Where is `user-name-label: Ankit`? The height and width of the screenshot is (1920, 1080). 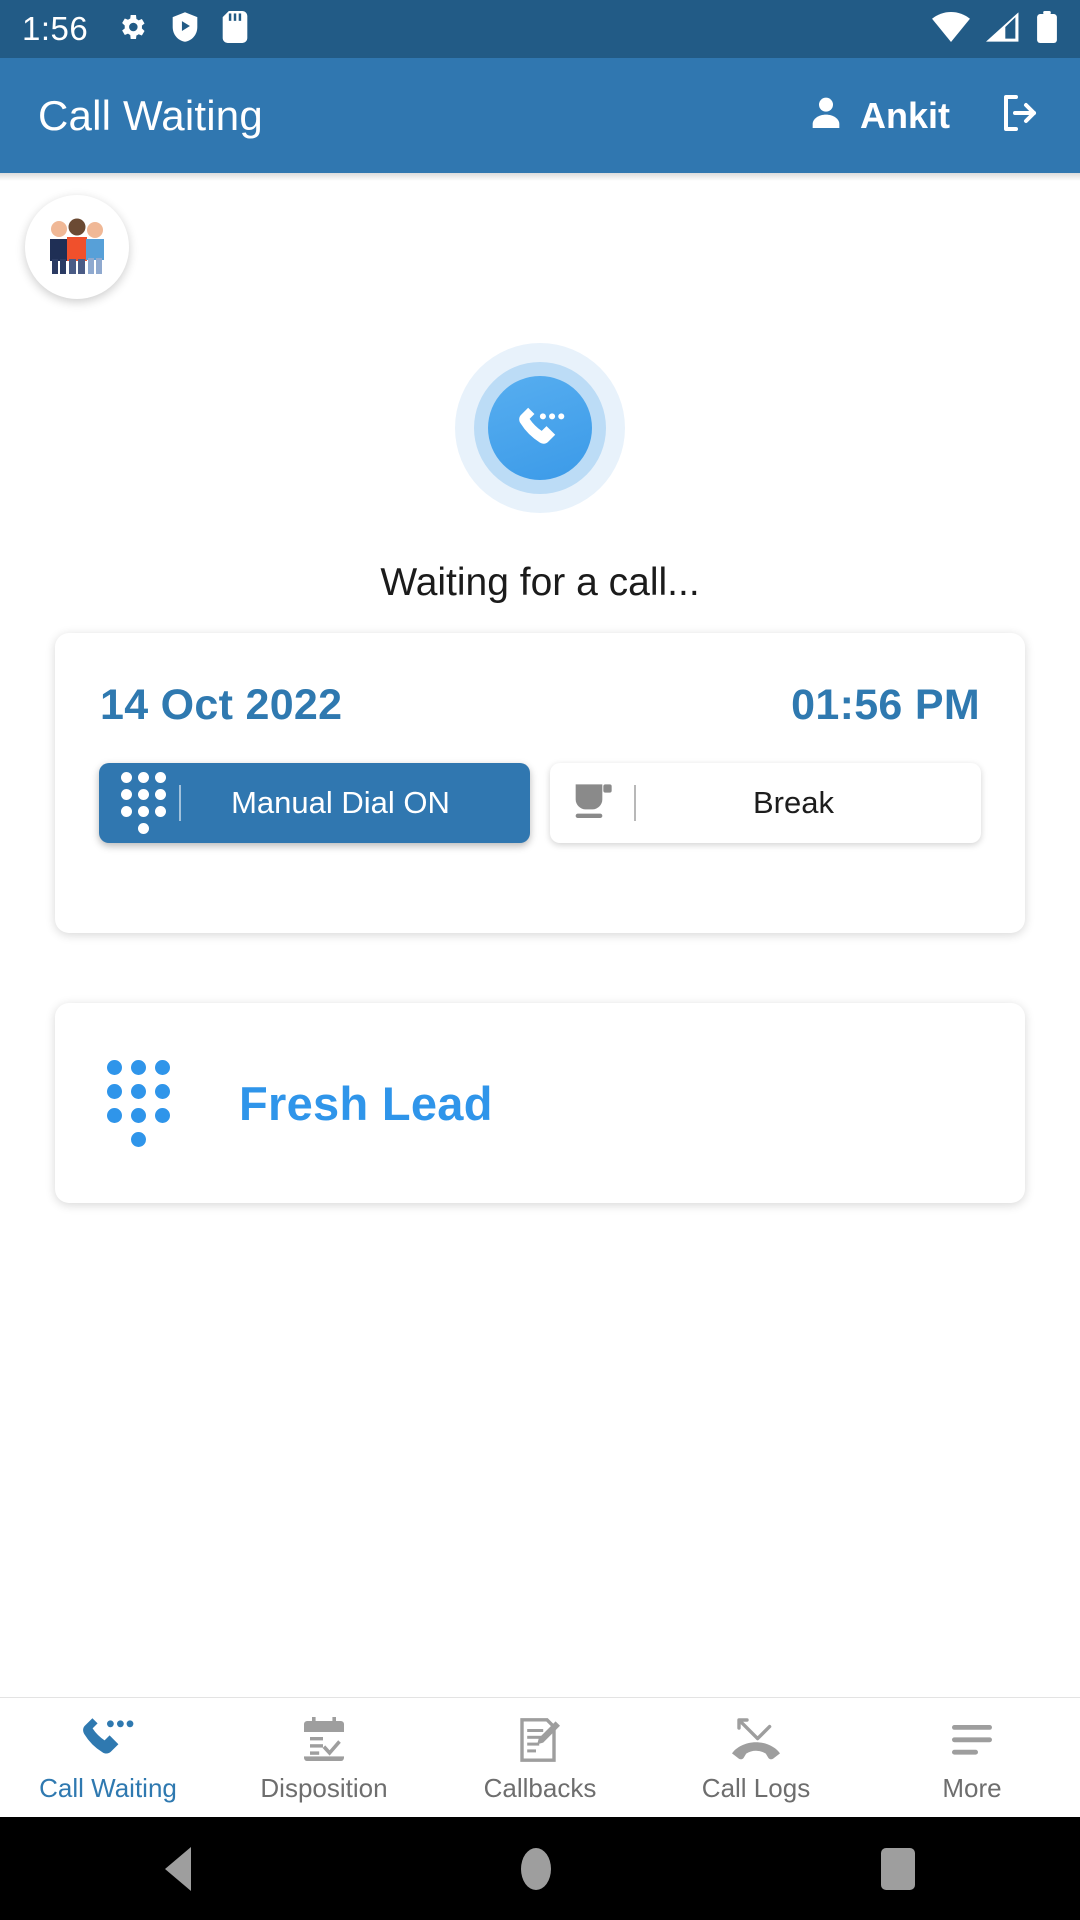 user-name-label: Ankit is located at coordinates (905, 115).